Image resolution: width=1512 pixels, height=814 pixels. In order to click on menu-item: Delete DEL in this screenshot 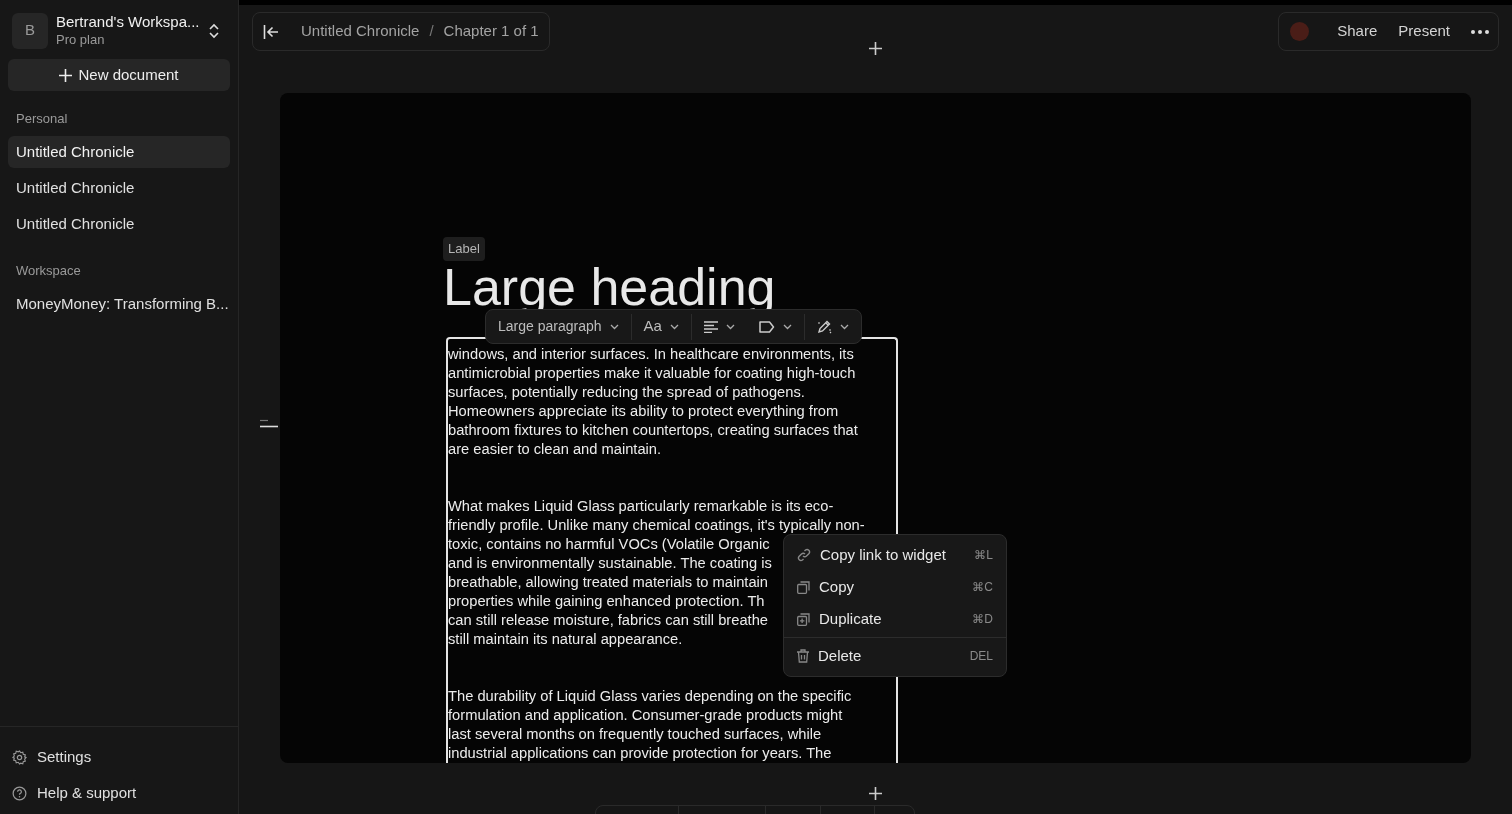, I will do `click(895, 656)`.